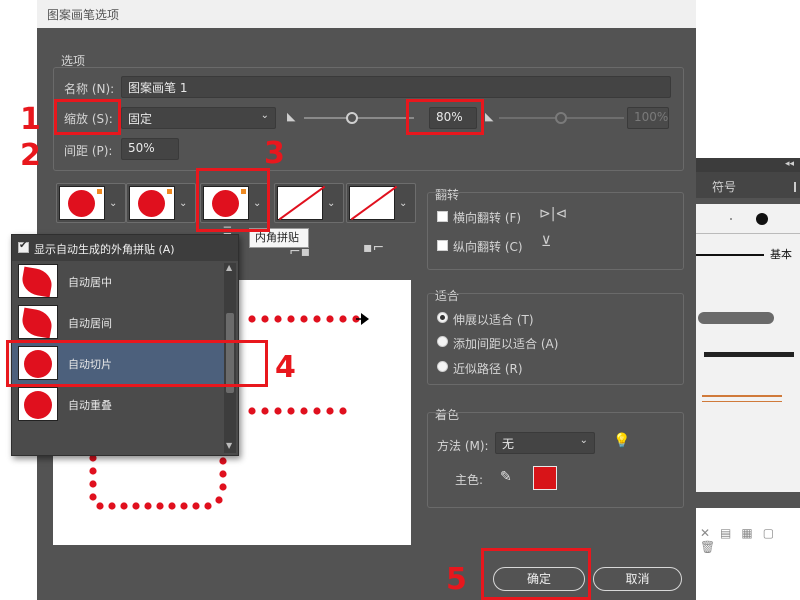  What do you see at coordinates (89, 89) in the screenshot?
I see `name-label: 名称 (N):` at bounding box center [89, 89].